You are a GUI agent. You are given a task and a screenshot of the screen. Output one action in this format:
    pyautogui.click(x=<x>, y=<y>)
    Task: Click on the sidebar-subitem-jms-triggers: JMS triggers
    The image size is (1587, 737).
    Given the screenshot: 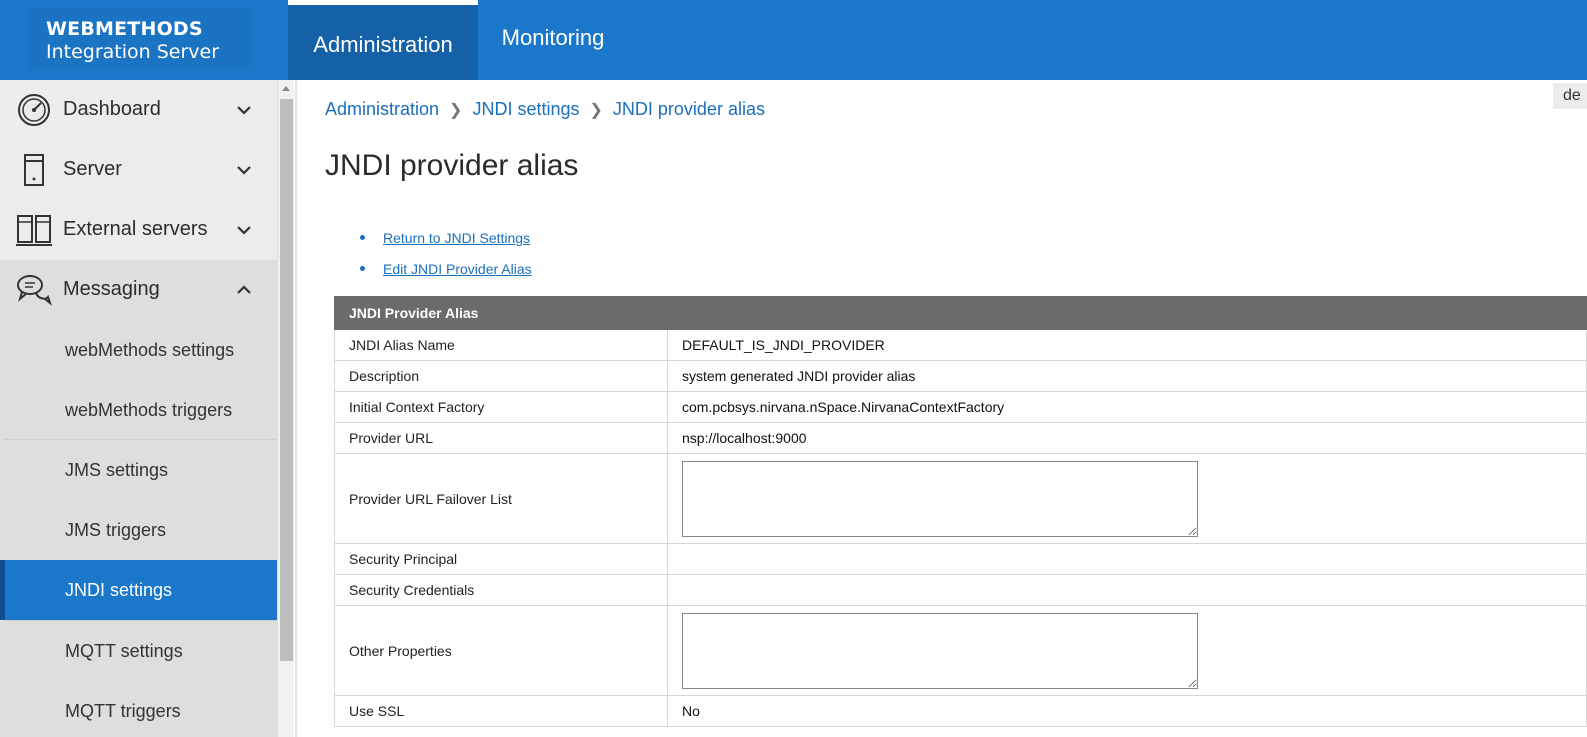 What is the action you would take?
    pyautogui.click(x=138, y=530)
    